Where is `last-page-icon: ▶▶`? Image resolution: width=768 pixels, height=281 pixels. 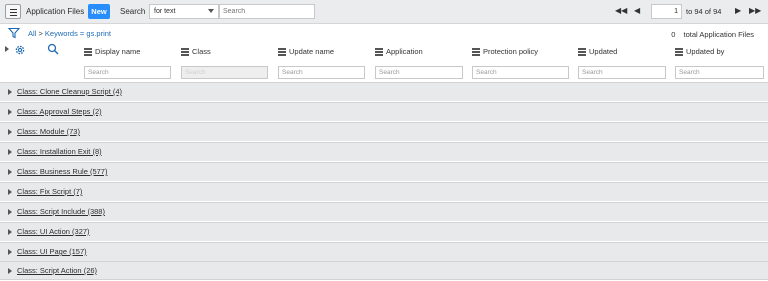
last-page-icon: ▶▶ is located at coordinates (755, 11).